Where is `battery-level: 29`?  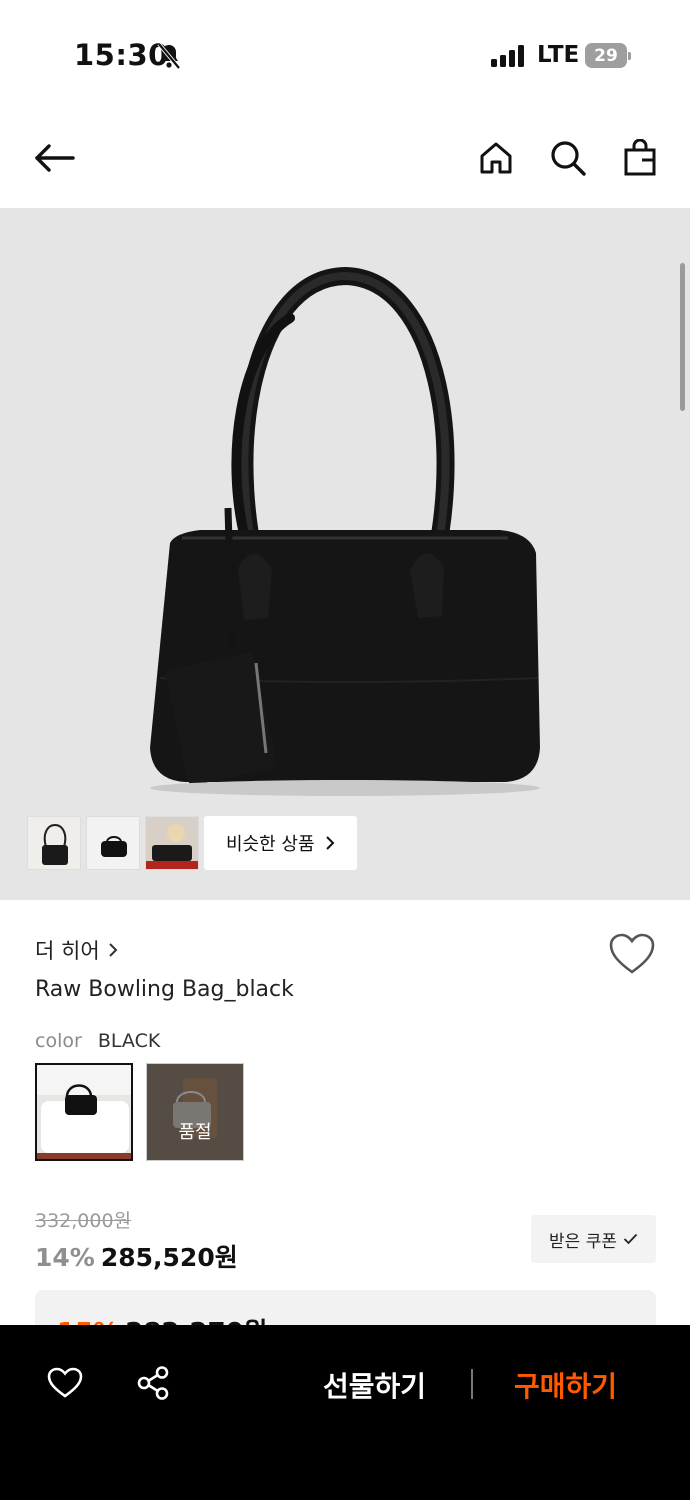 battery-level: 29 is located at coordinates (606, 55).